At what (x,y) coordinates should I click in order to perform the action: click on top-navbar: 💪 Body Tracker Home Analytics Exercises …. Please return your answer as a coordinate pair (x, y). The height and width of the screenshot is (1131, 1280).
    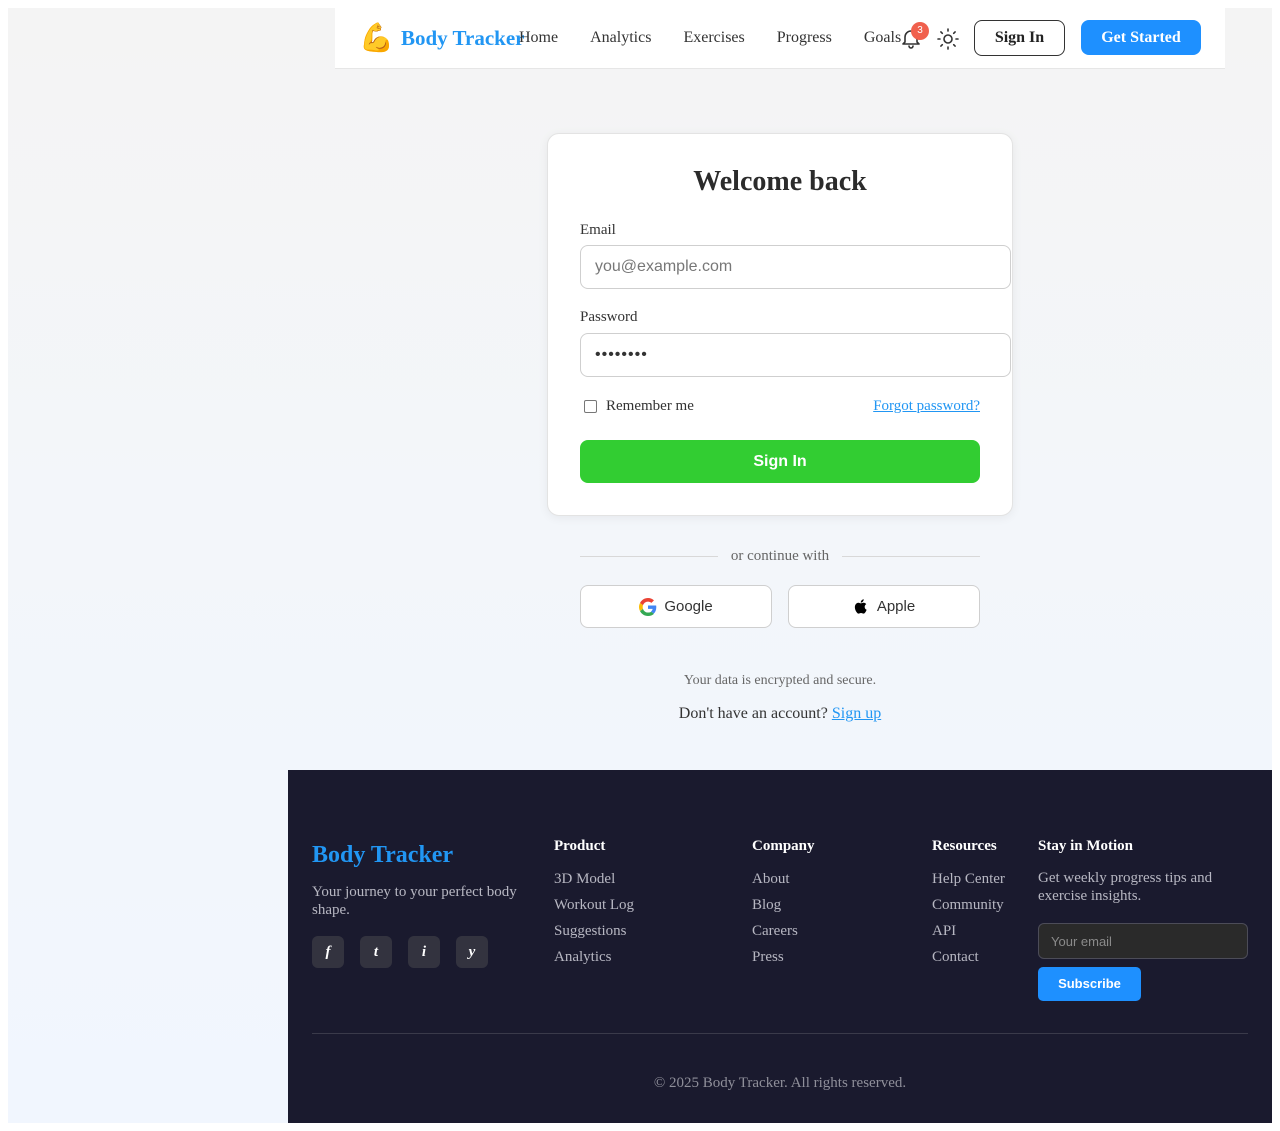
    Looking at the image, I should click on (780, 38).